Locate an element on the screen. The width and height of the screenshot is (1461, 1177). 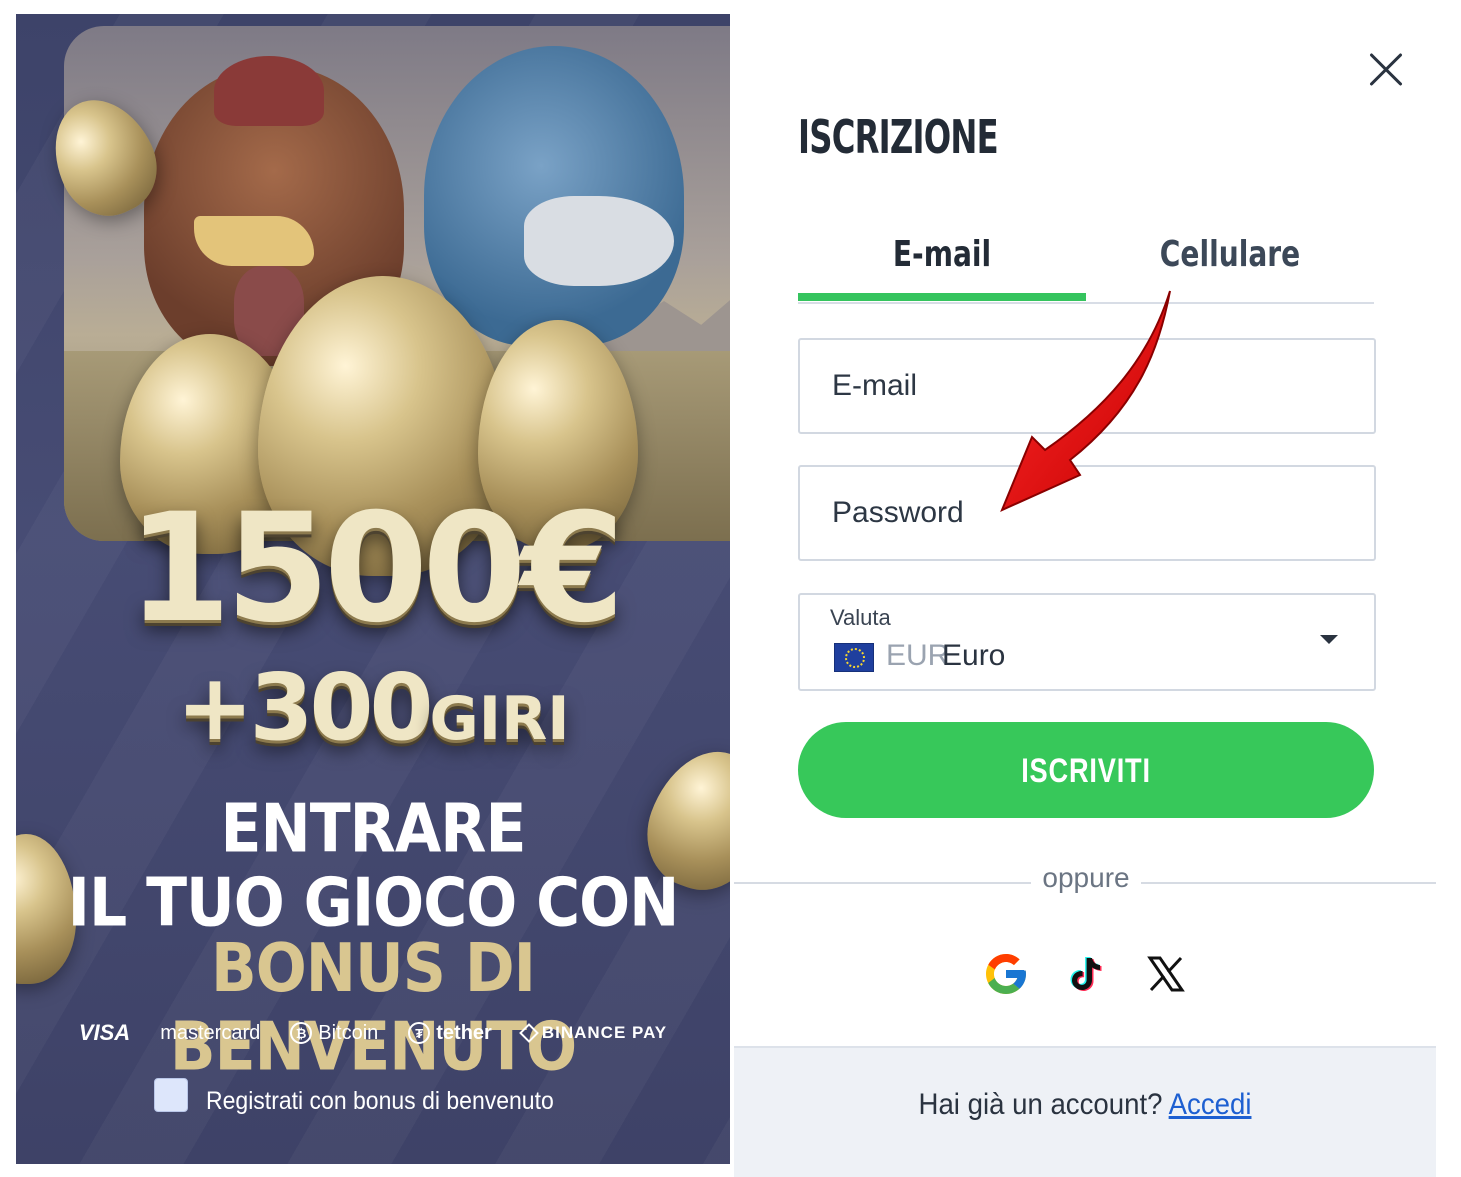
chevron-down-icon is located at coordinates (1329, 639).